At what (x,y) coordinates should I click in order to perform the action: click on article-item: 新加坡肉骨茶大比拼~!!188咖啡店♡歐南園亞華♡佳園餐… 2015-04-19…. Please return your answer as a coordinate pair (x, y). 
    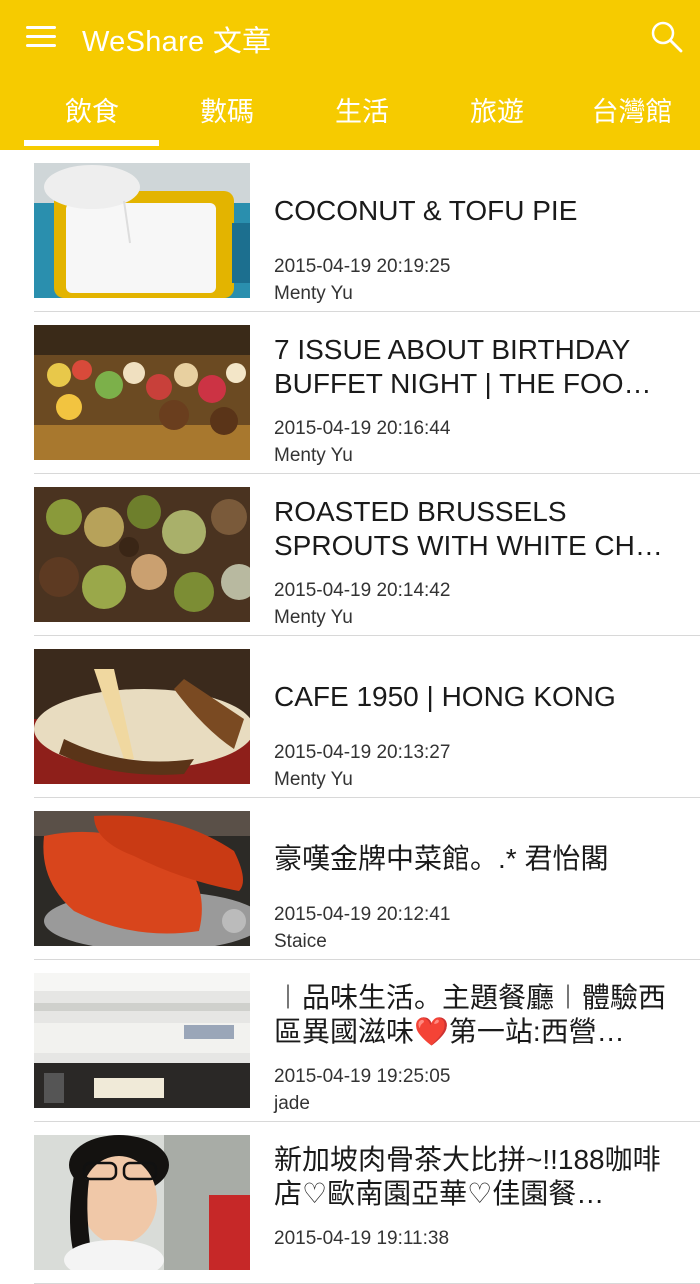
    Looking at the image, I should click on (350, 1203).